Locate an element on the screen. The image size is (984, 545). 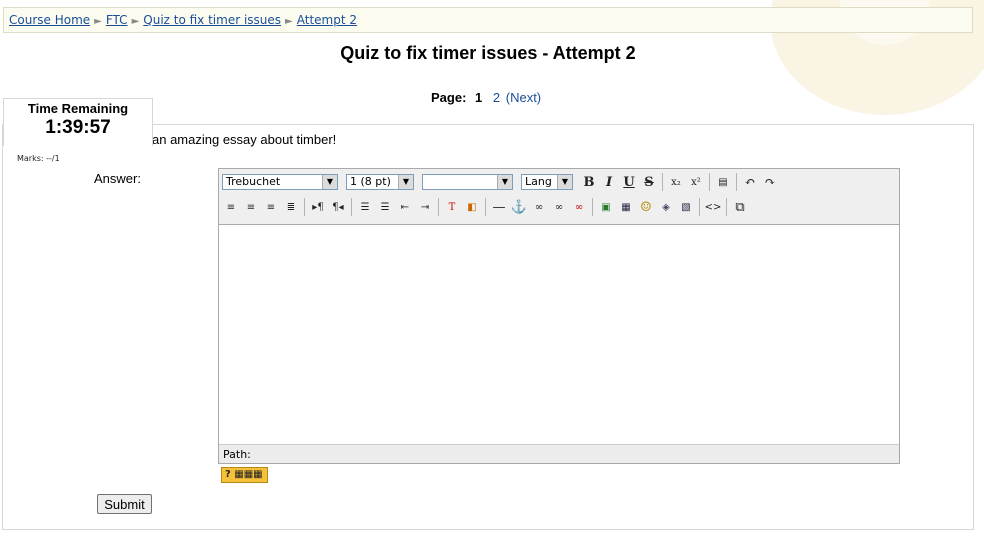
nolink-icon: ∞ is located at coordinates (579, 207).